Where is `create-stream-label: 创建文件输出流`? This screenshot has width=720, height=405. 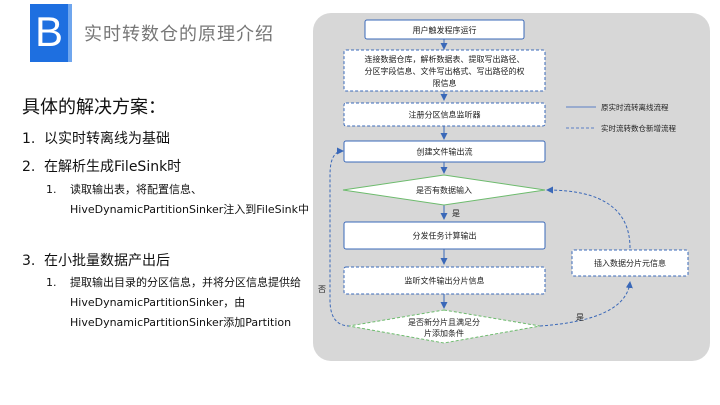 create-stream-label: 创建文件输出流 is located at coordinates (445, 152).